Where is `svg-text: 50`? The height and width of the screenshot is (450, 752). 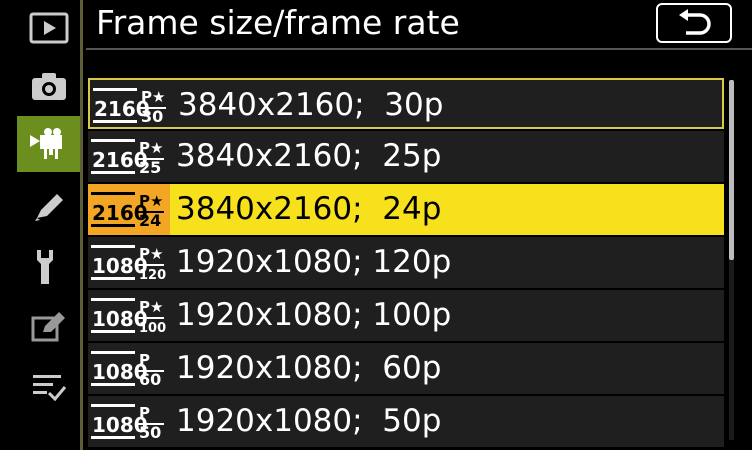 svg-text: 50 is located at coordinates (150, 432).